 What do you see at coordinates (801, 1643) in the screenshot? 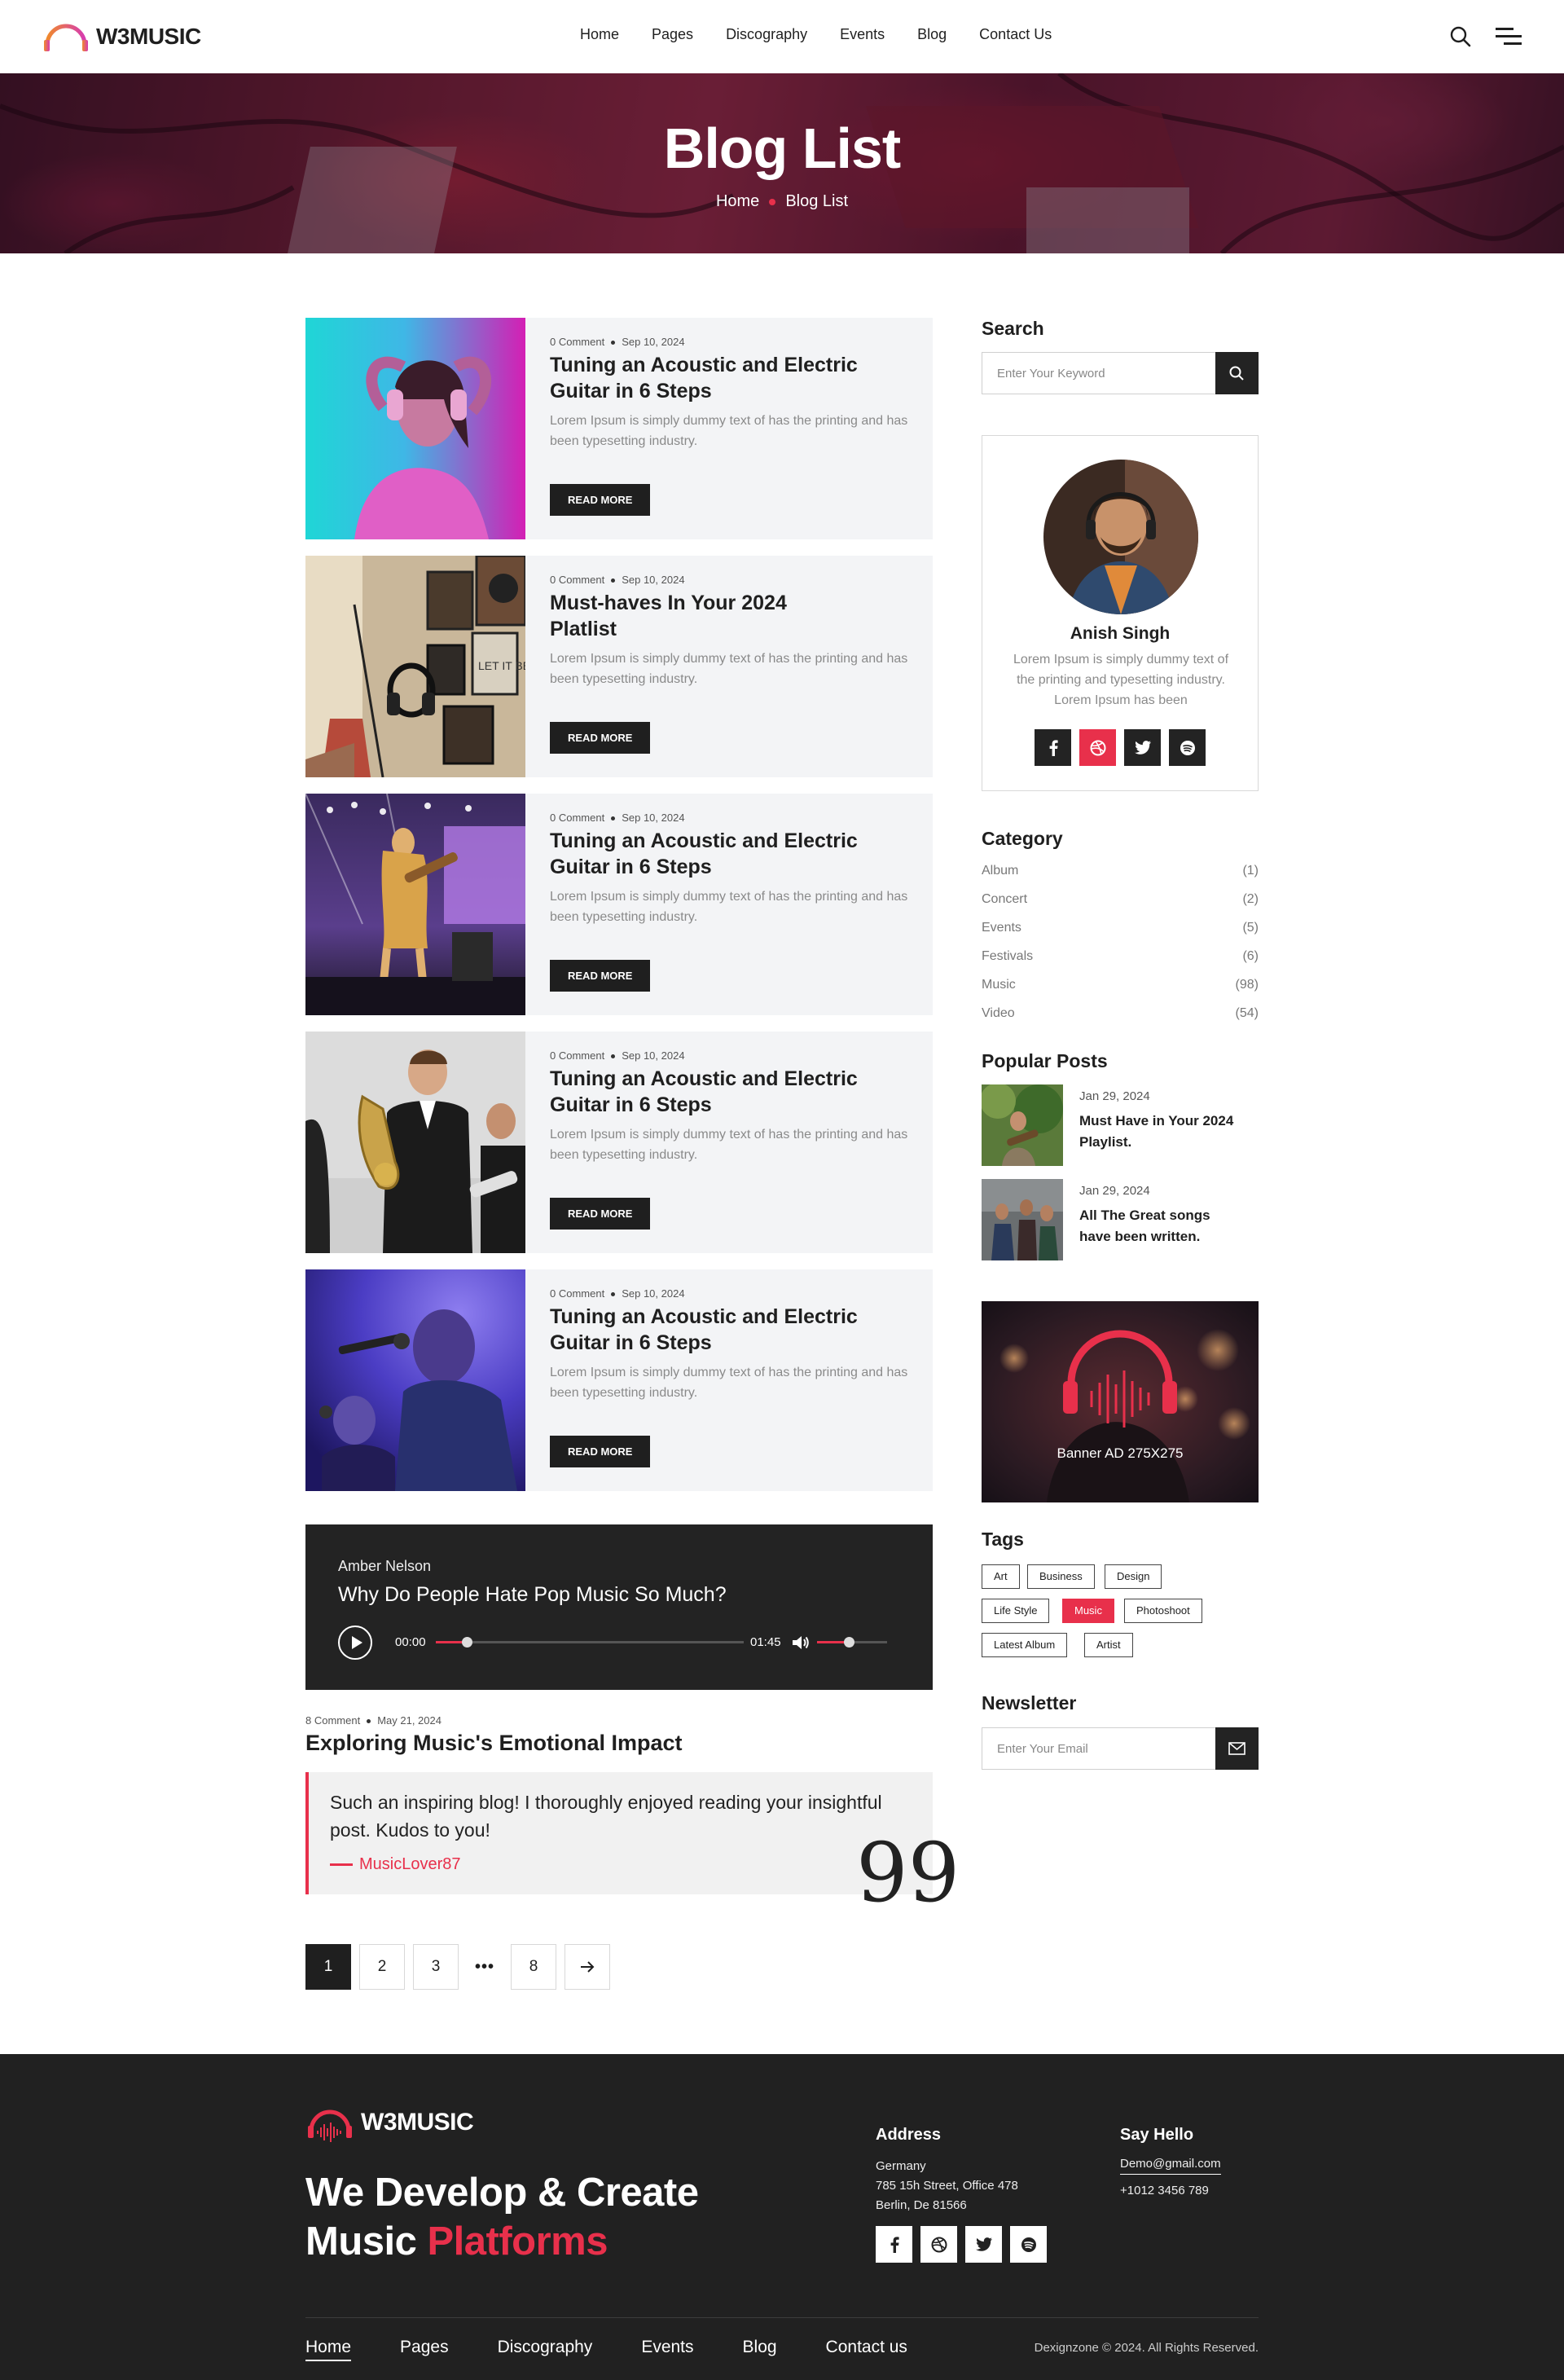
I see `volume-icon` at bounding box center [801, 1643].